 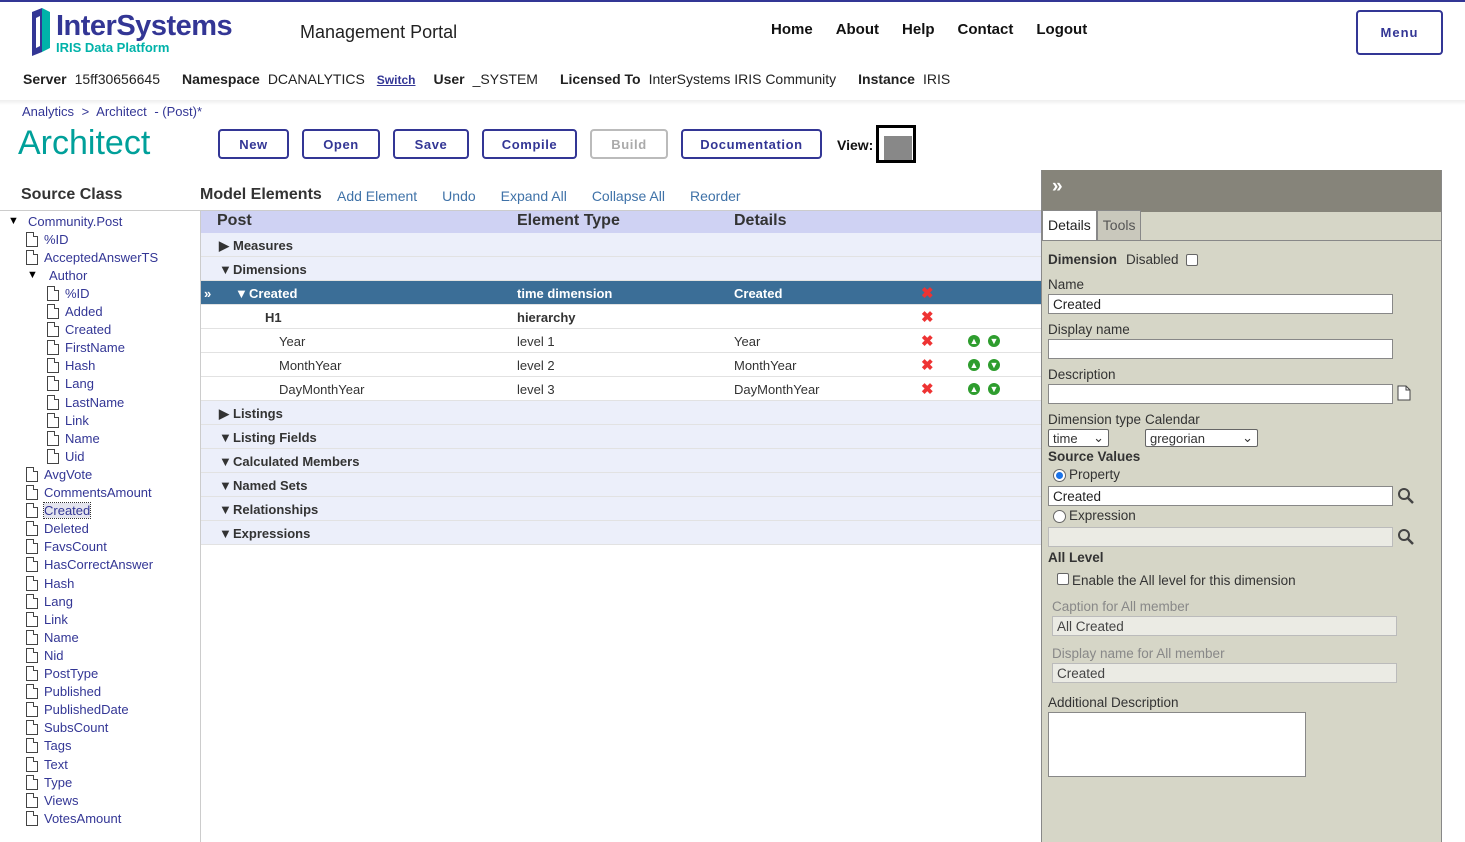 I want to click on name-input, so click(x=1220, y=304).